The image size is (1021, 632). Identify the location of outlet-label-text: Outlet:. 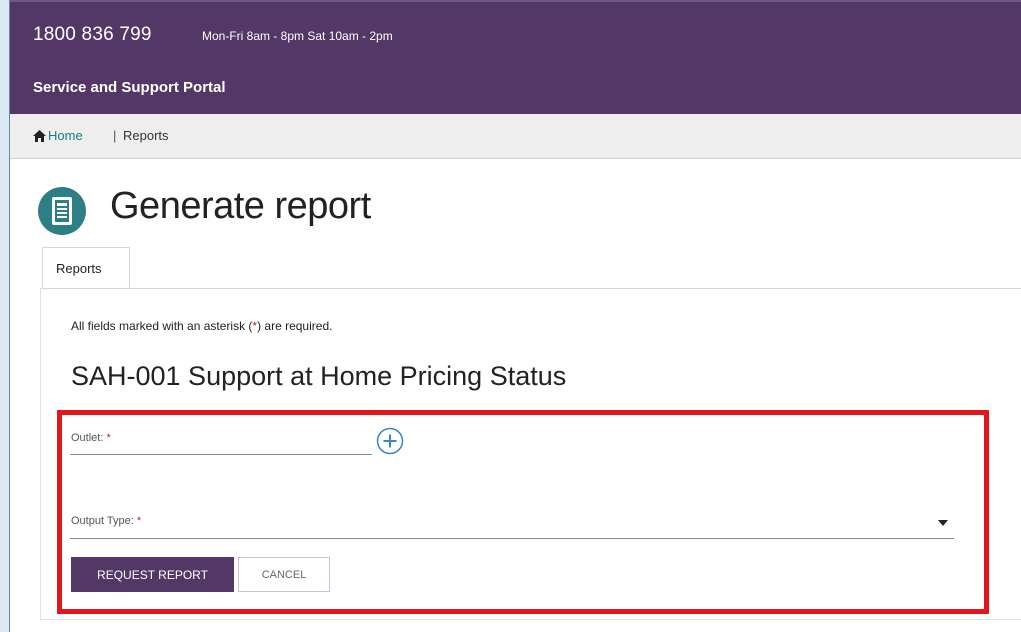
(87, 438).